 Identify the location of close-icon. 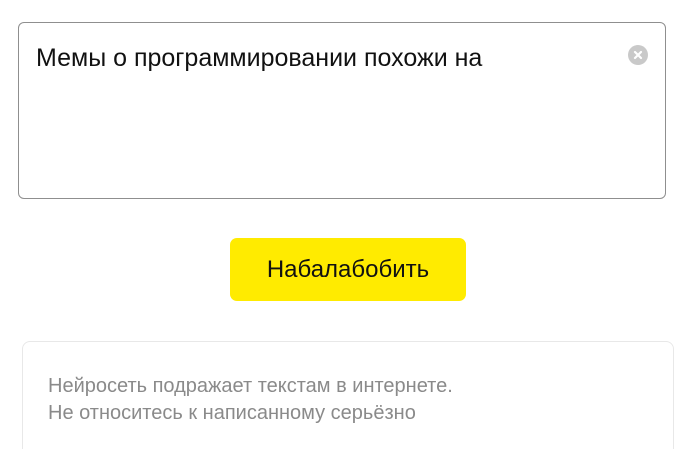
(638, 55).